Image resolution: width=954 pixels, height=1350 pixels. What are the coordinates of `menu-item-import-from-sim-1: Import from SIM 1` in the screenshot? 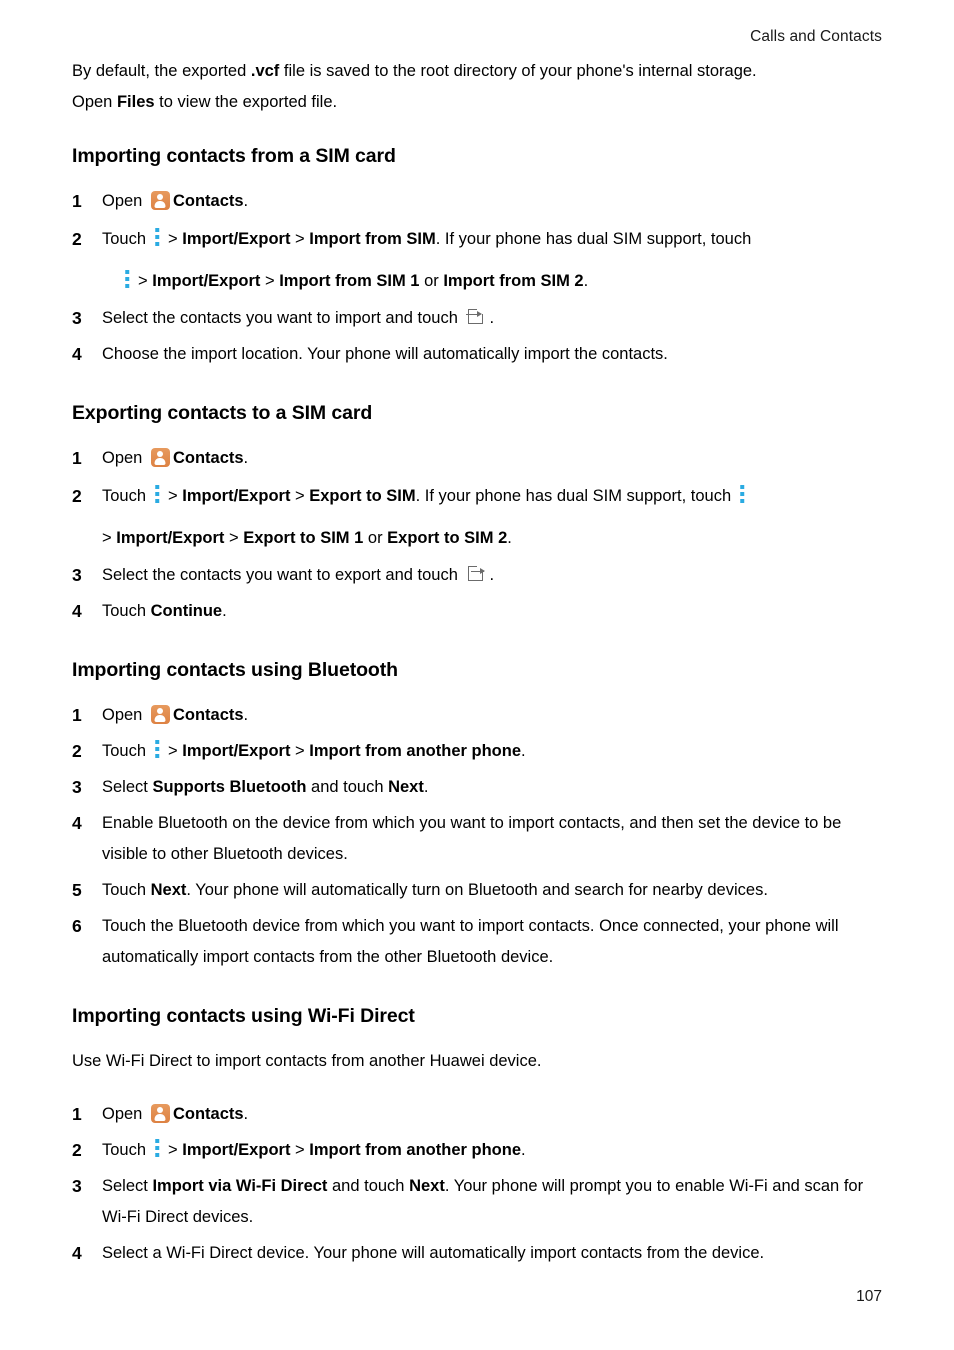 It's located at (349, 281).